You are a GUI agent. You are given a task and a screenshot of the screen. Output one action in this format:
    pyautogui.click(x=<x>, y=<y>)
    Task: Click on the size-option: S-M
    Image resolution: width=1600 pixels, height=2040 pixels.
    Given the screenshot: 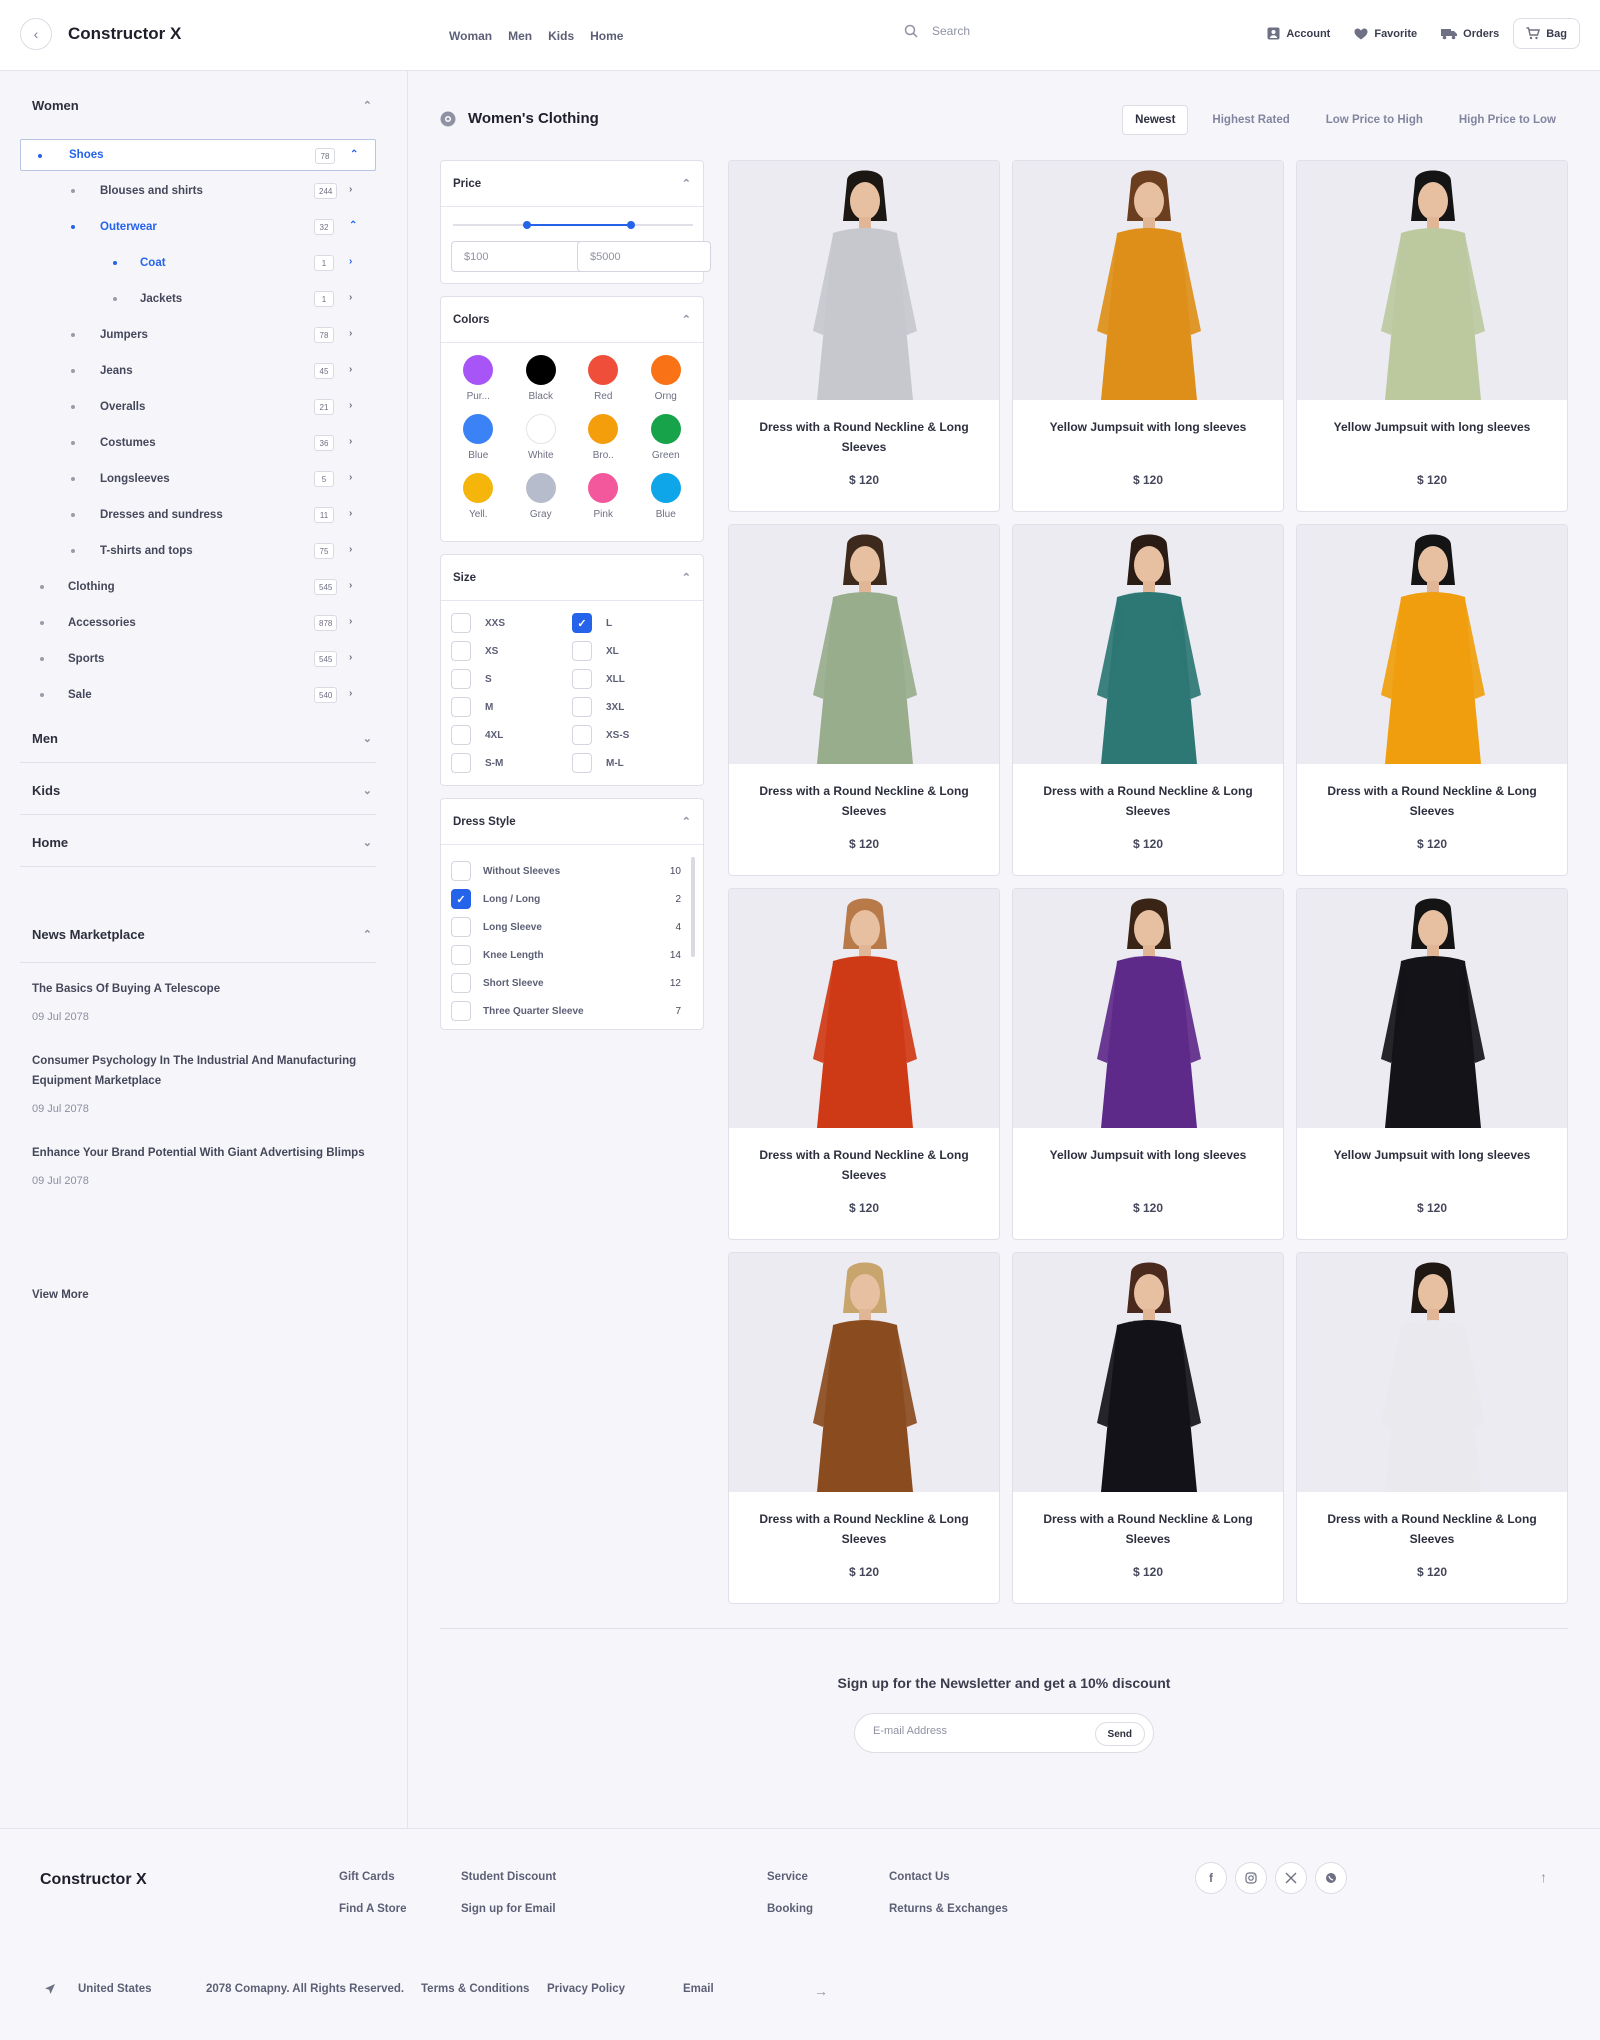 What is the action you would take?
    pyautogui.click(x=511, y=763)
    